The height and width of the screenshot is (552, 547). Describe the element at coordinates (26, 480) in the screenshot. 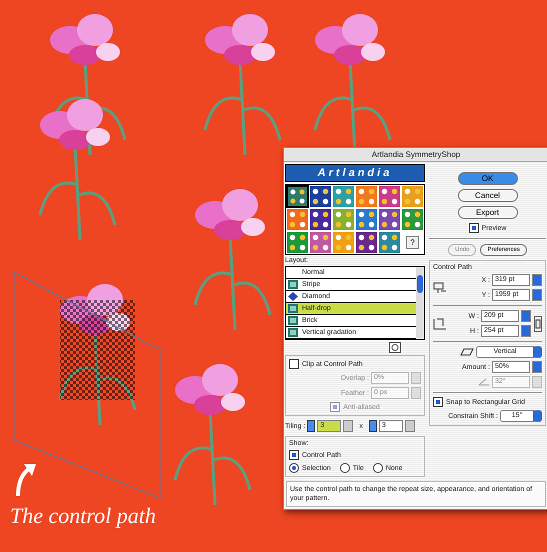

I see `curved-arrow-icon` at that location.